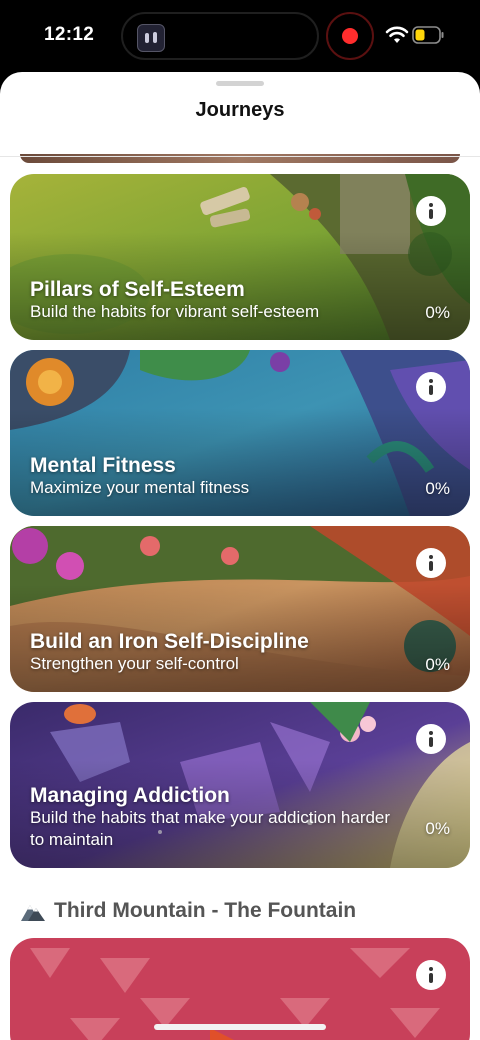 This screenshot has width=480, height=1040. What do you see at coordinates (169, 641) in the screenshot?
I see `card-title: Build an Iron Self-Discipline` at bounding box center [169, 641].